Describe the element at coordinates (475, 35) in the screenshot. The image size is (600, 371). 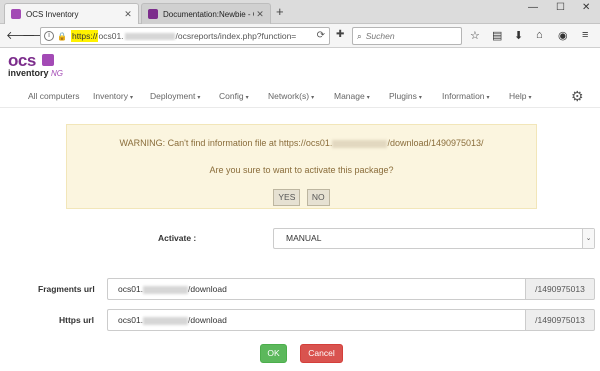
I see `star-icon: ☆` at that location.